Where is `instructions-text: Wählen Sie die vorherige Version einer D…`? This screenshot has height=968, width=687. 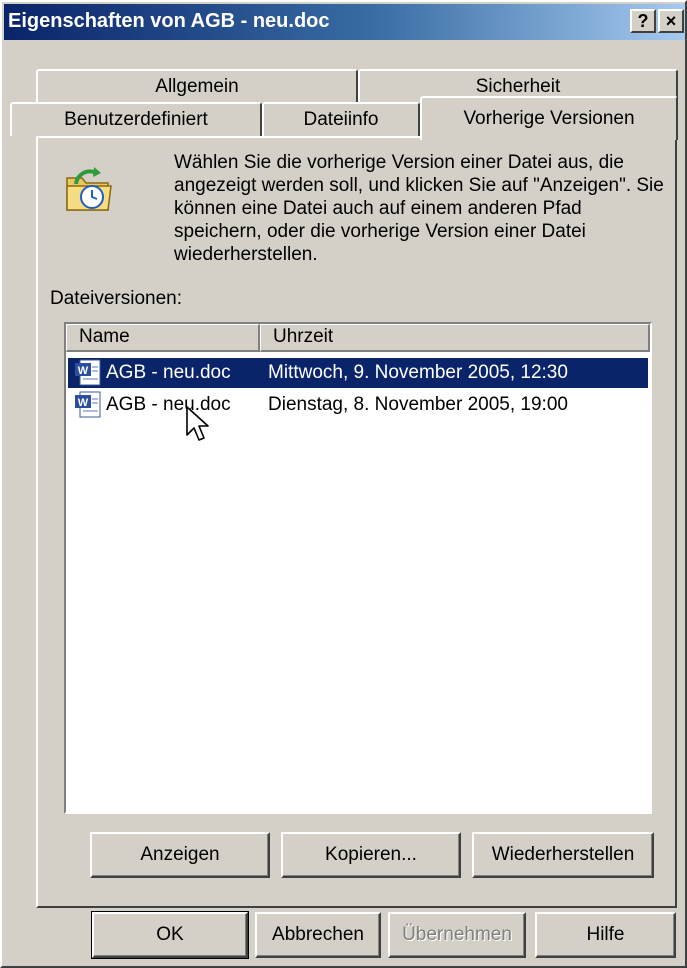
instructions-text: Wählen Sie die vorherige Version einer D… is located at coordinates (419, 208).